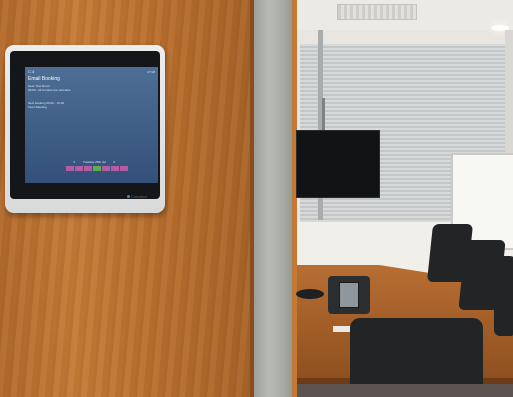 Image resolution: width=513 pixels, height=397 pixels. What do you see at coordinates (310, 294) in the screenshot?
I see `conference-microphone` at bounding box center [310, 294].